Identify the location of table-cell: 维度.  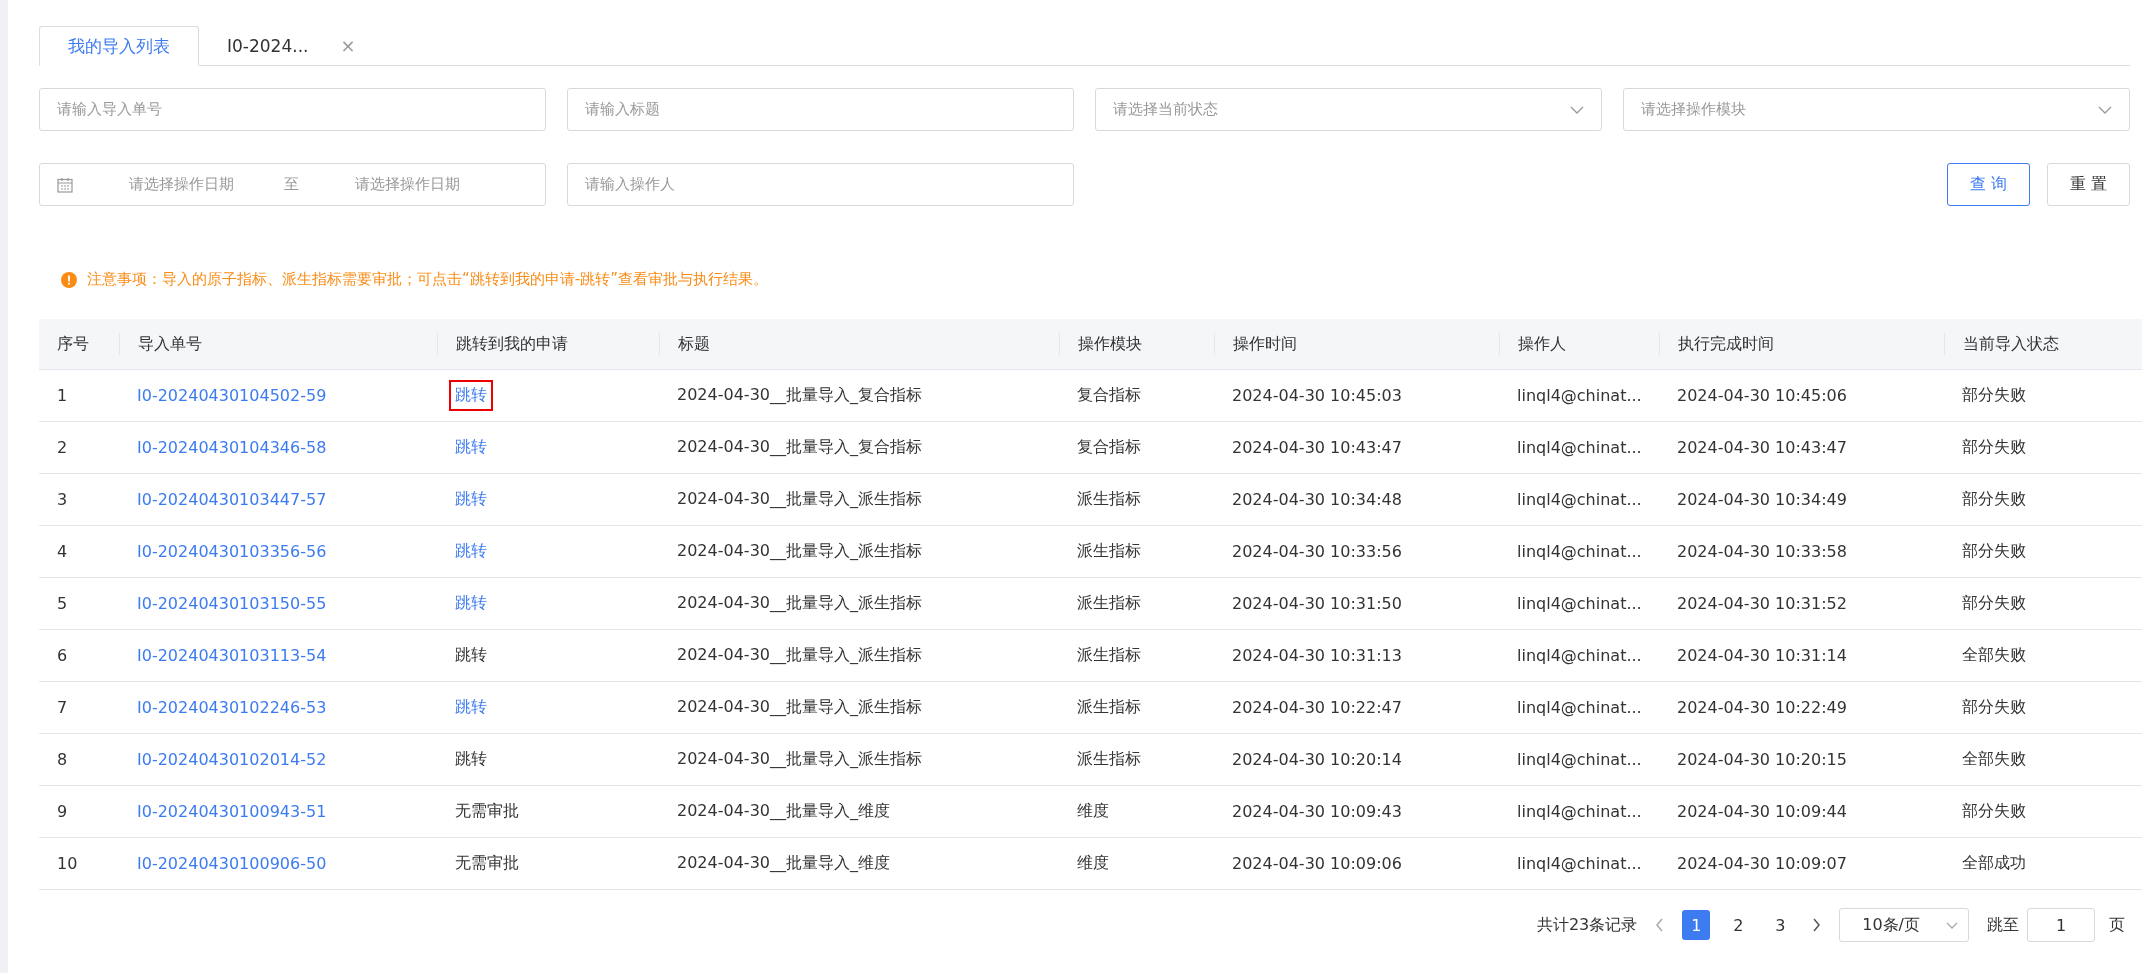
(1093, 810).